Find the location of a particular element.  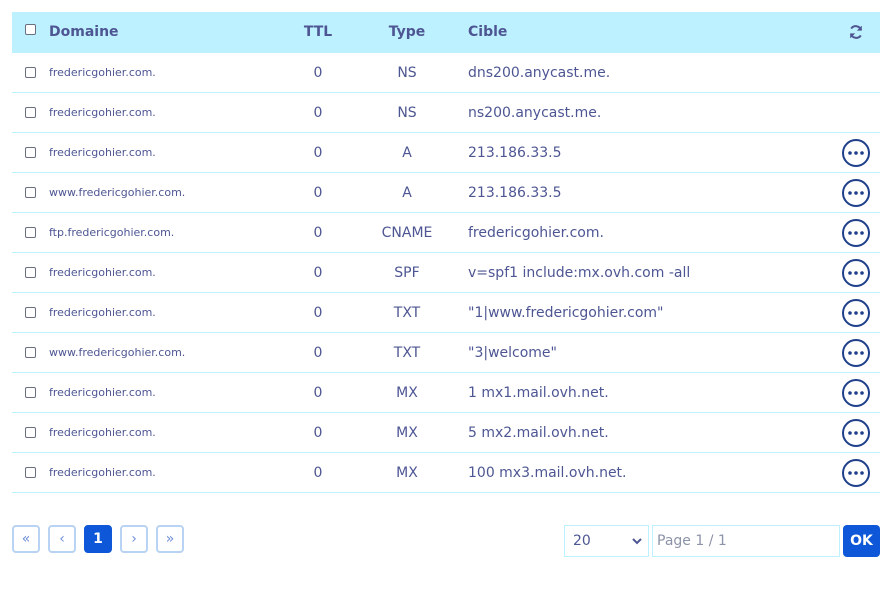

first-page-button: « is located at coordinates (26, 539).